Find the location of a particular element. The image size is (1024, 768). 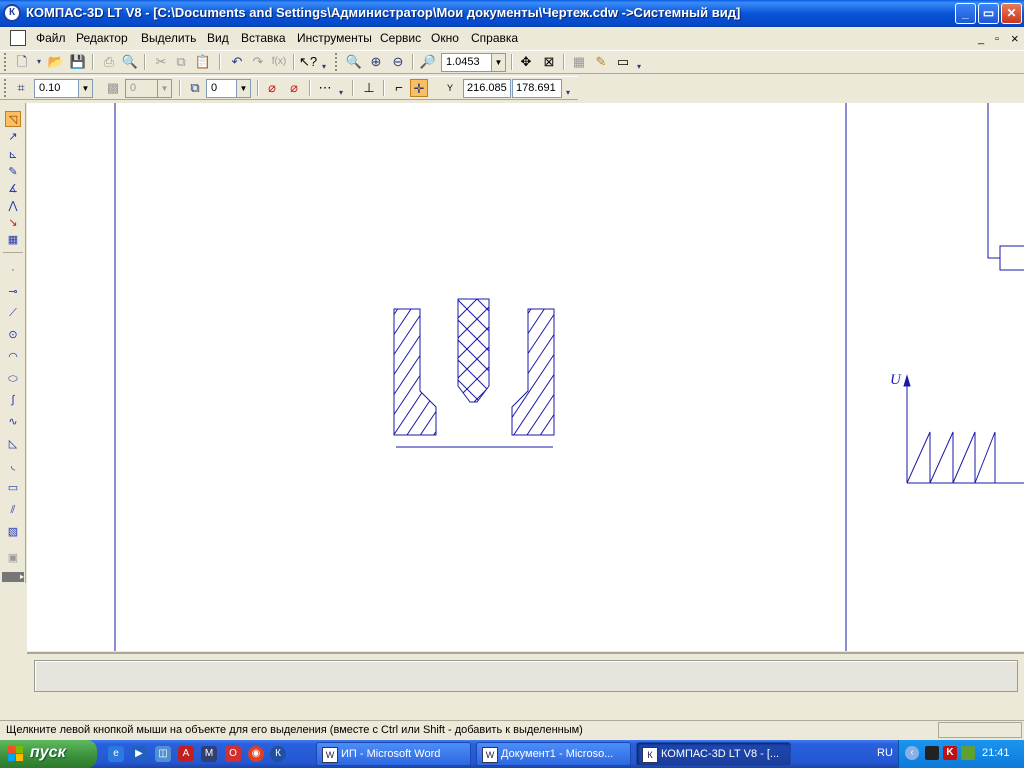

local-snap-icon: ⌀ is located at coordinates (294, 88).